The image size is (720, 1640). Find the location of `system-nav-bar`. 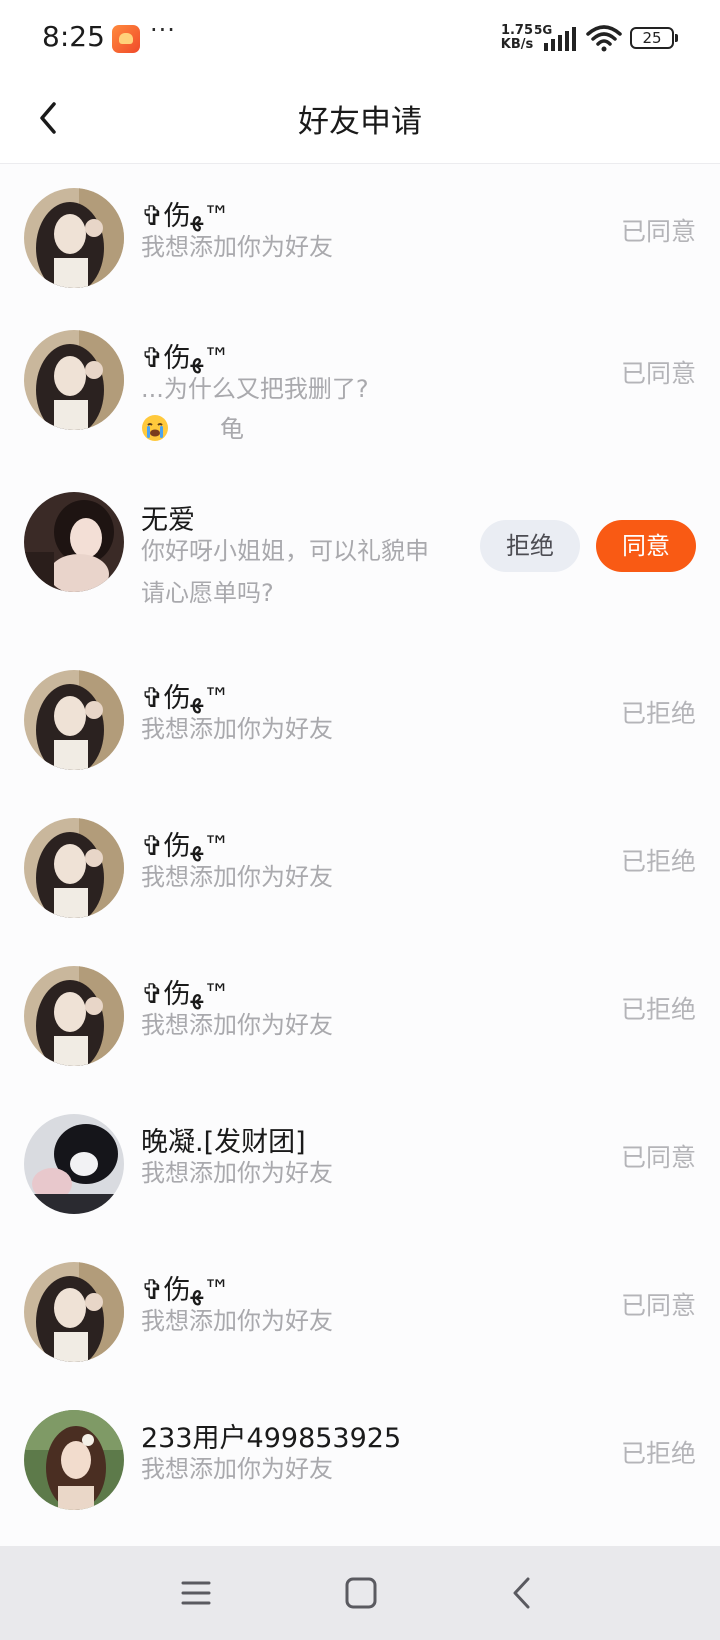

system-nav-bar is located at coordinates (360, 1593).